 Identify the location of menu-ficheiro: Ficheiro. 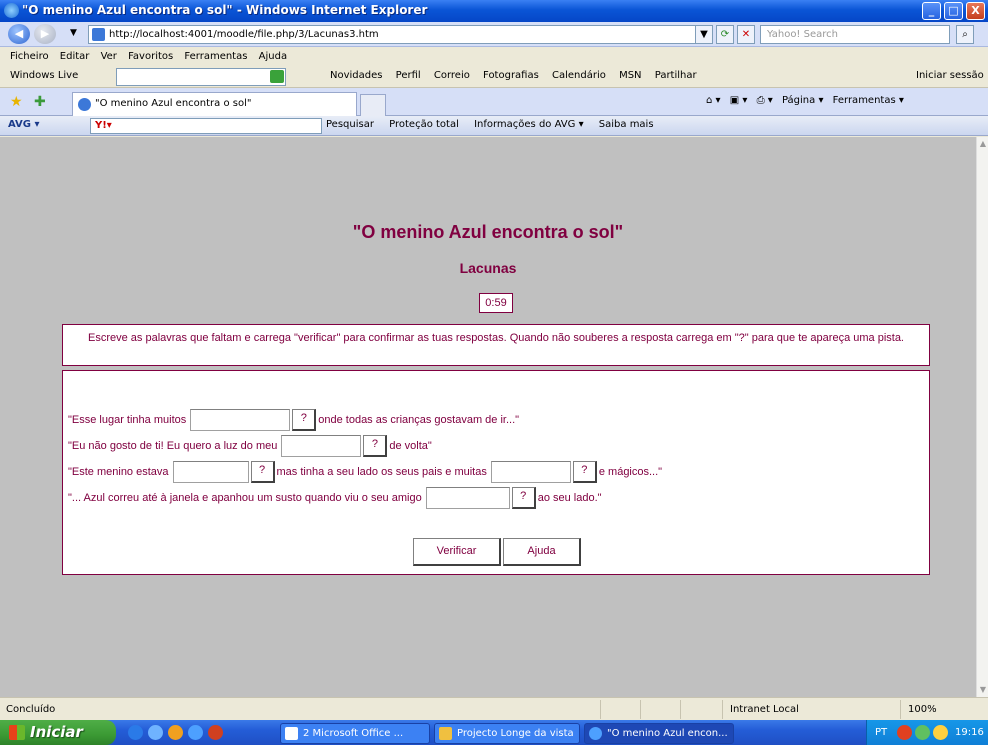
(29, 57).